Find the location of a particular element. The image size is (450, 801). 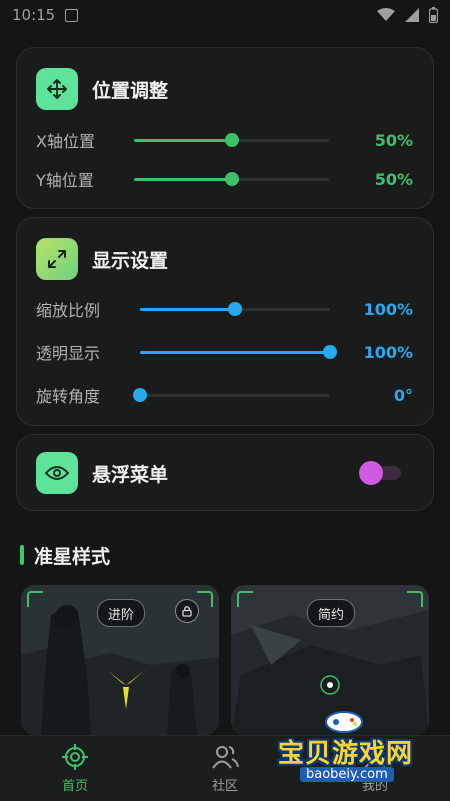

float-menu-toggle is located at coordinates (380, 473).